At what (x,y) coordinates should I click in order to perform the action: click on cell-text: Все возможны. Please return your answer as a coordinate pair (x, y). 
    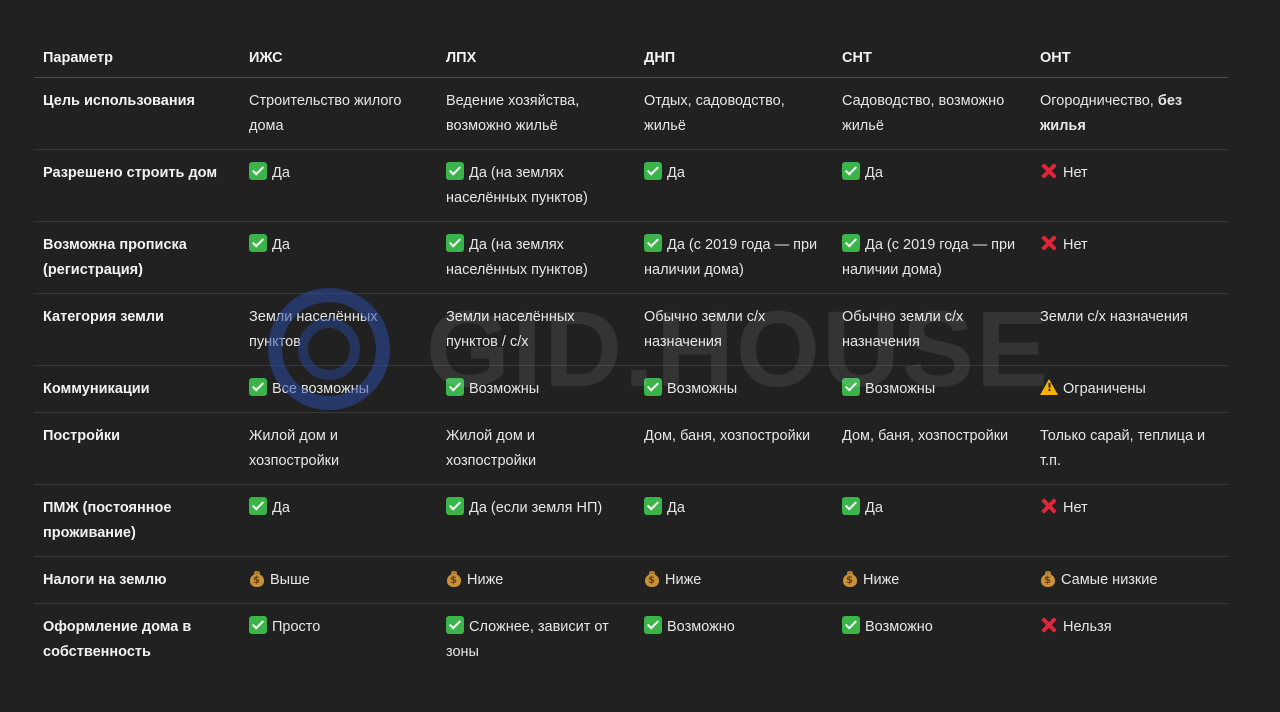
    Looking at the image, I should click on (321, 389).